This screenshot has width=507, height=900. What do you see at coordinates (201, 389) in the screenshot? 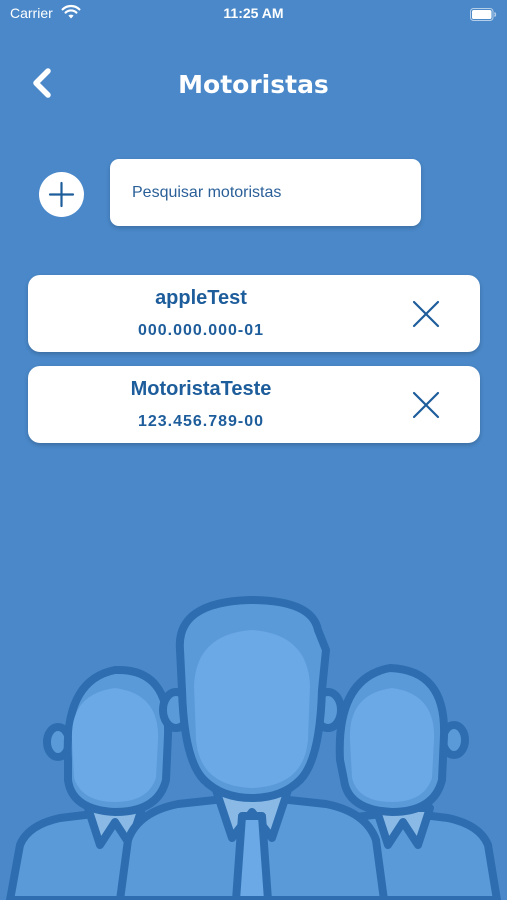
I see `driver-name: MotoristaTeste` at bounding box center [201, 389].